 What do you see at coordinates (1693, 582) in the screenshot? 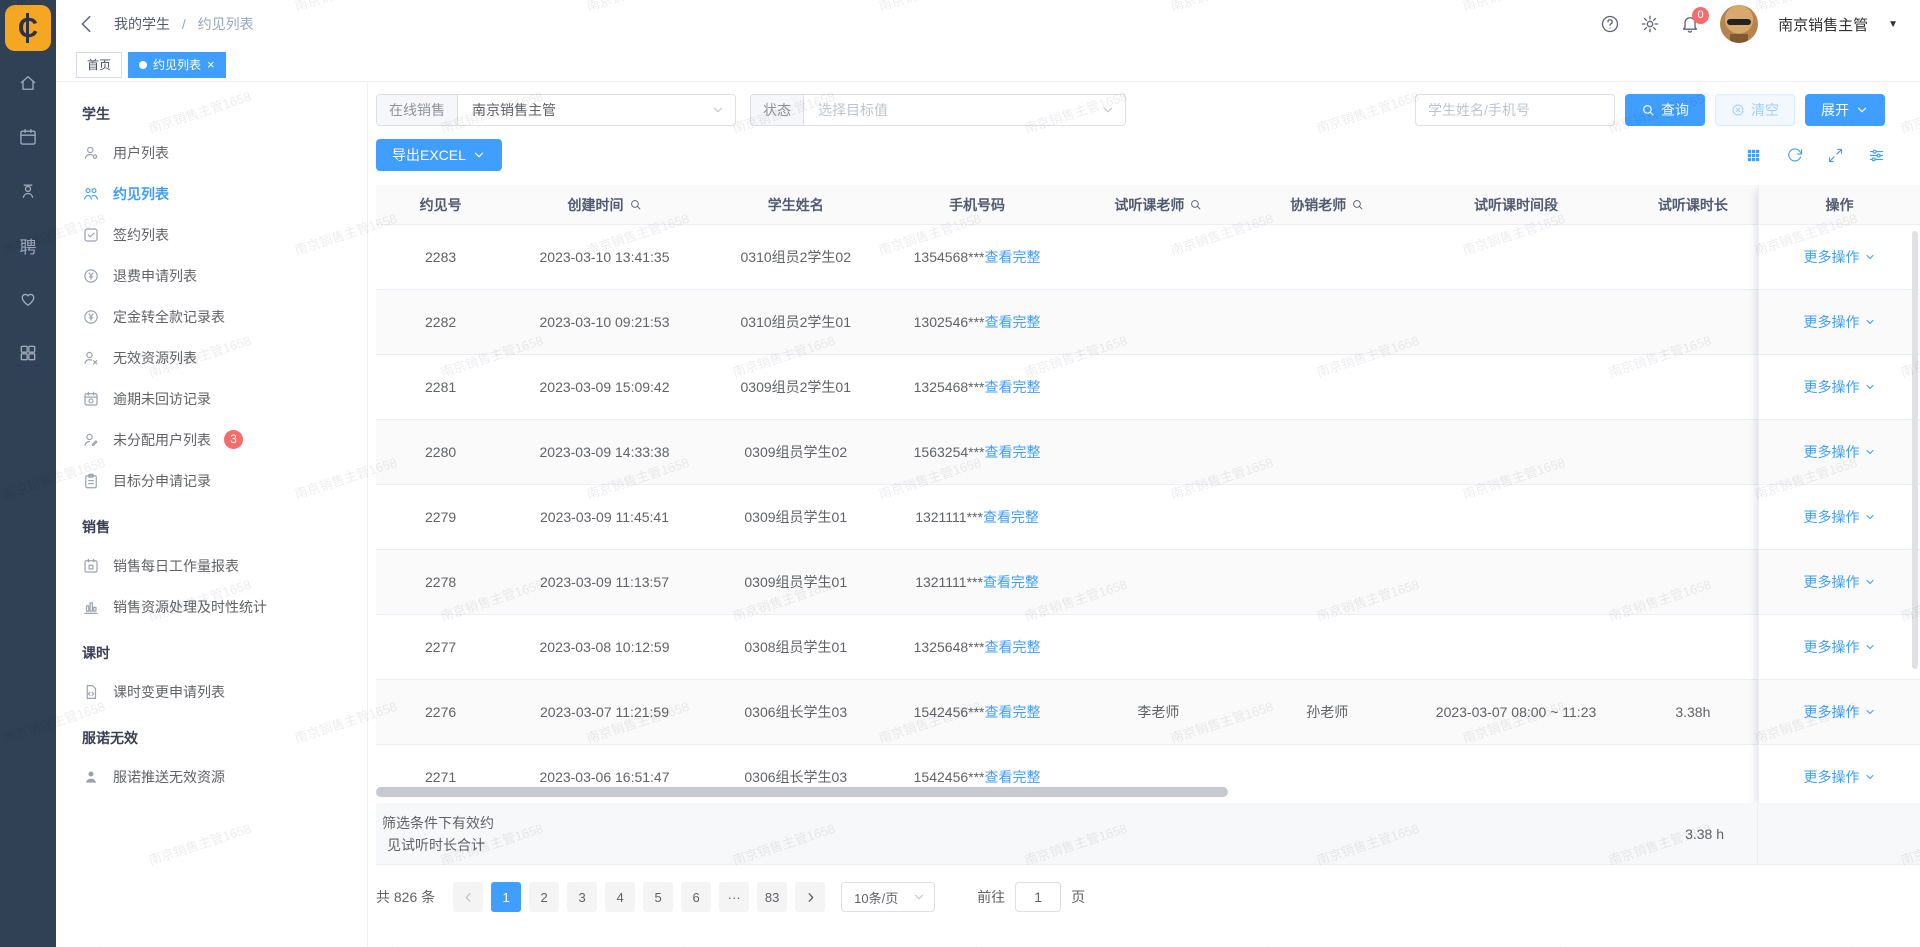
I see `cell-duration` at bounding box center [1693, 582].